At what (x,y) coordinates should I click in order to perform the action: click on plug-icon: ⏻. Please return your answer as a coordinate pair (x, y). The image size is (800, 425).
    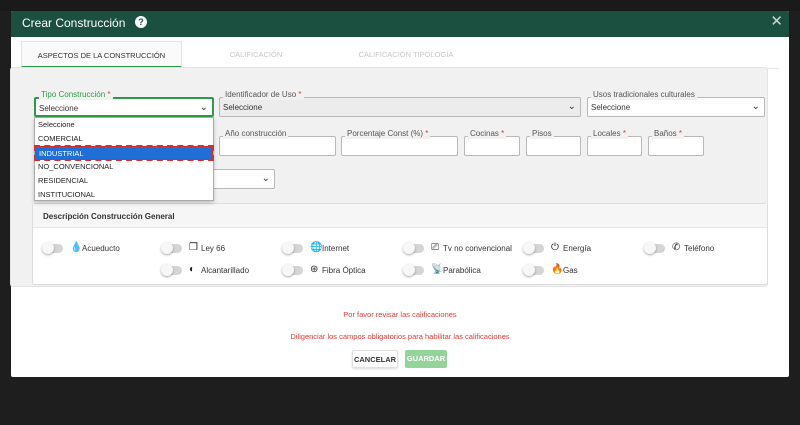
    Looking at the image, I should click on (555, 247).